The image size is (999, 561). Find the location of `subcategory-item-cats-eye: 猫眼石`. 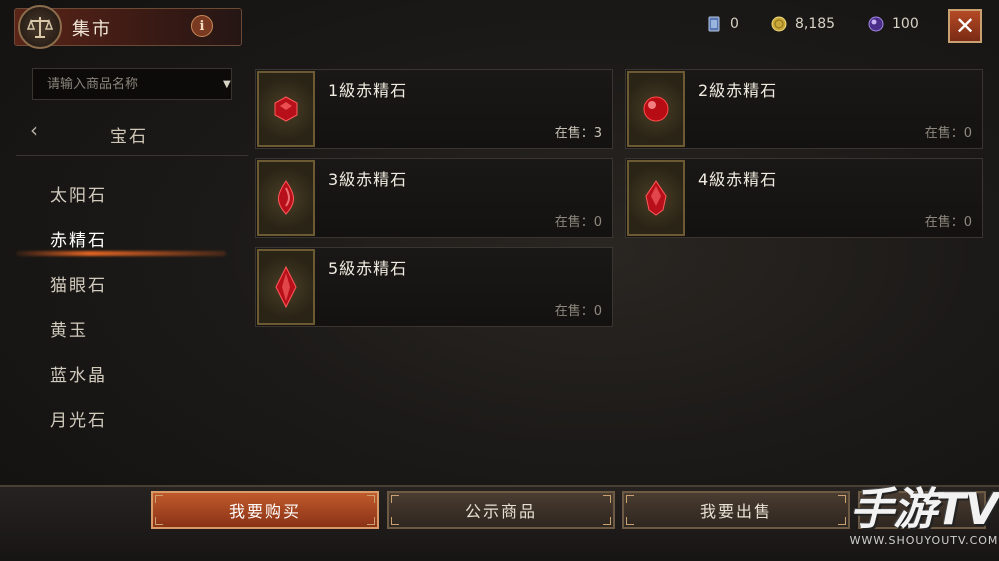

subcategory-item-cats-eye: 猫眼石 is located at coordinates (125, 288).